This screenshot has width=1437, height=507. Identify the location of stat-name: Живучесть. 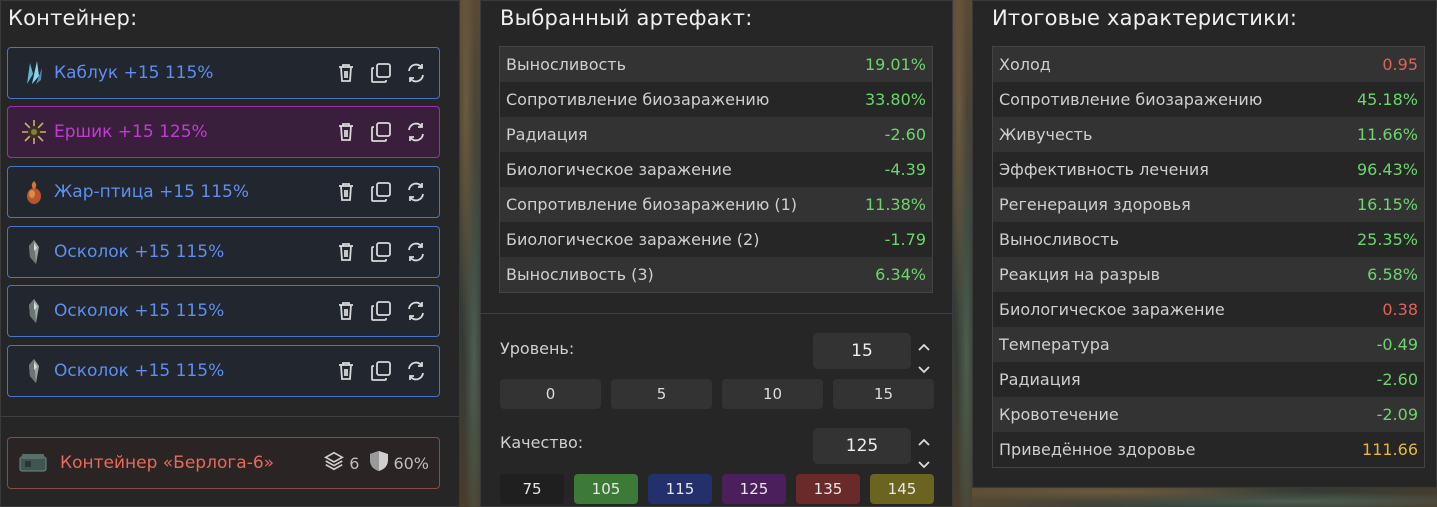
(1046, 134).